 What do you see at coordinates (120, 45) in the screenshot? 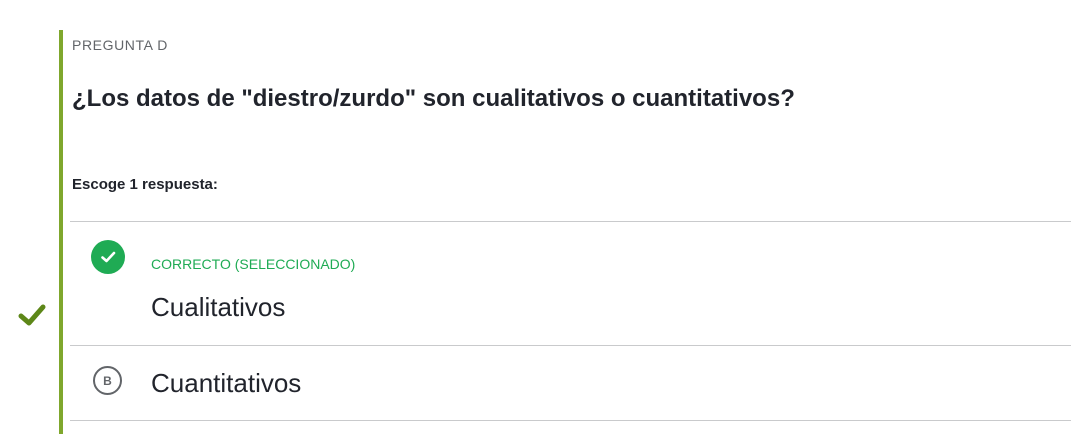
I see `question-label: PREGUNTA D` at bounding box center [120, 45].